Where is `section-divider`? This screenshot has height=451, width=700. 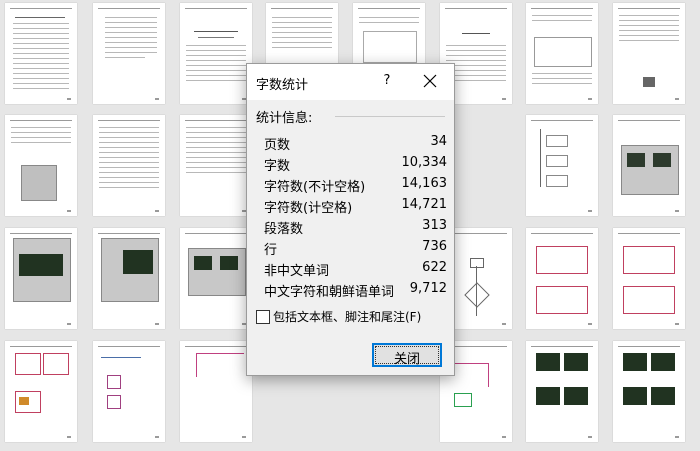 section-divider is located at coordinates (390, 116).